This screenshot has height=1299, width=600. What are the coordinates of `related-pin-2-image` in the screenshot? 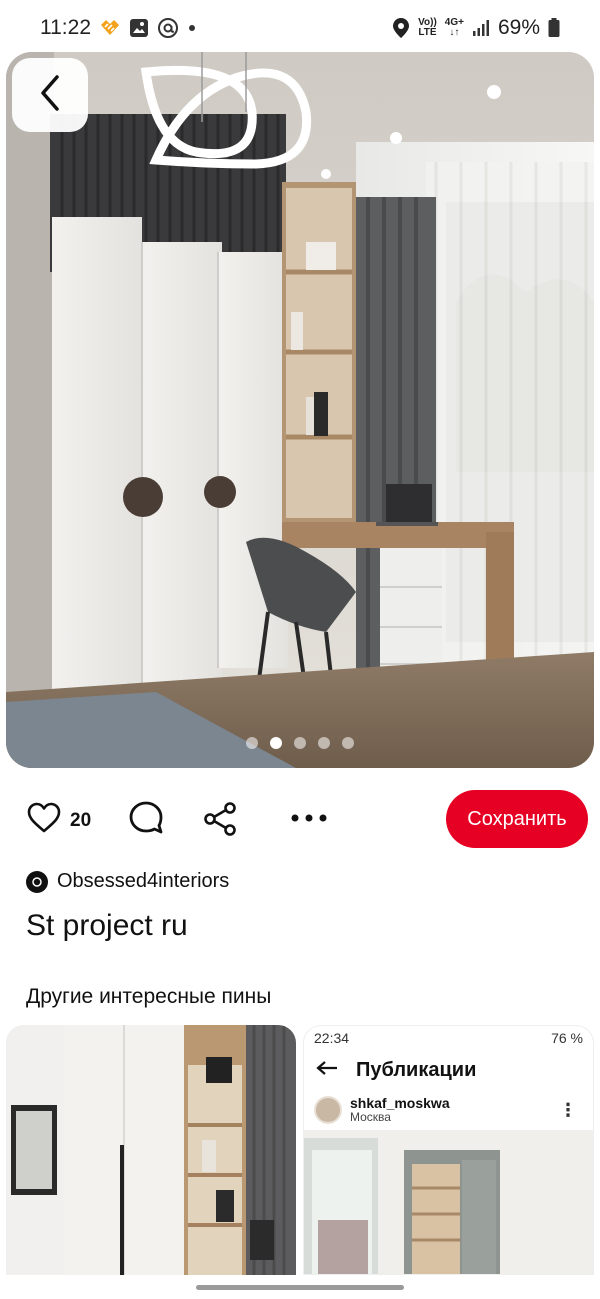 It's located at (448, 1202).